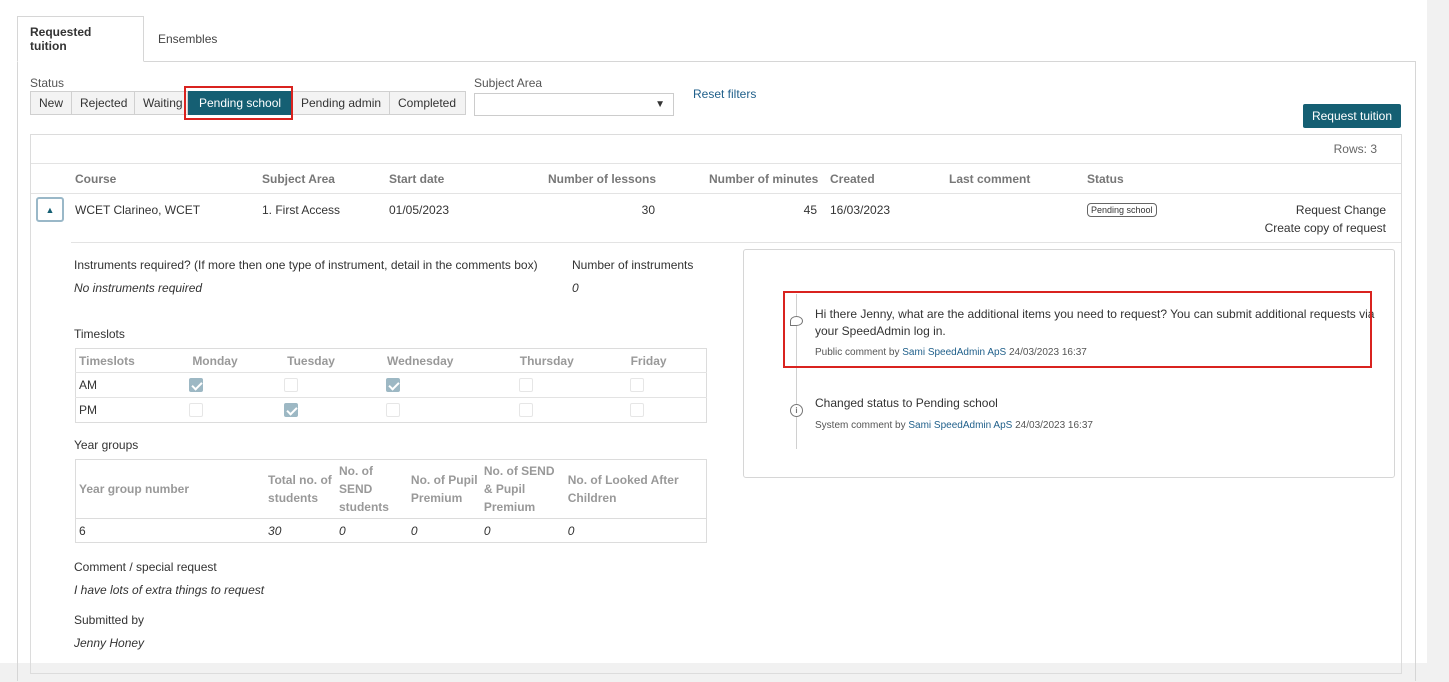  What do you see at coordinates (95, 179) in the screenshot?
I see `col-course: Course` at bounding box center [95, 179].